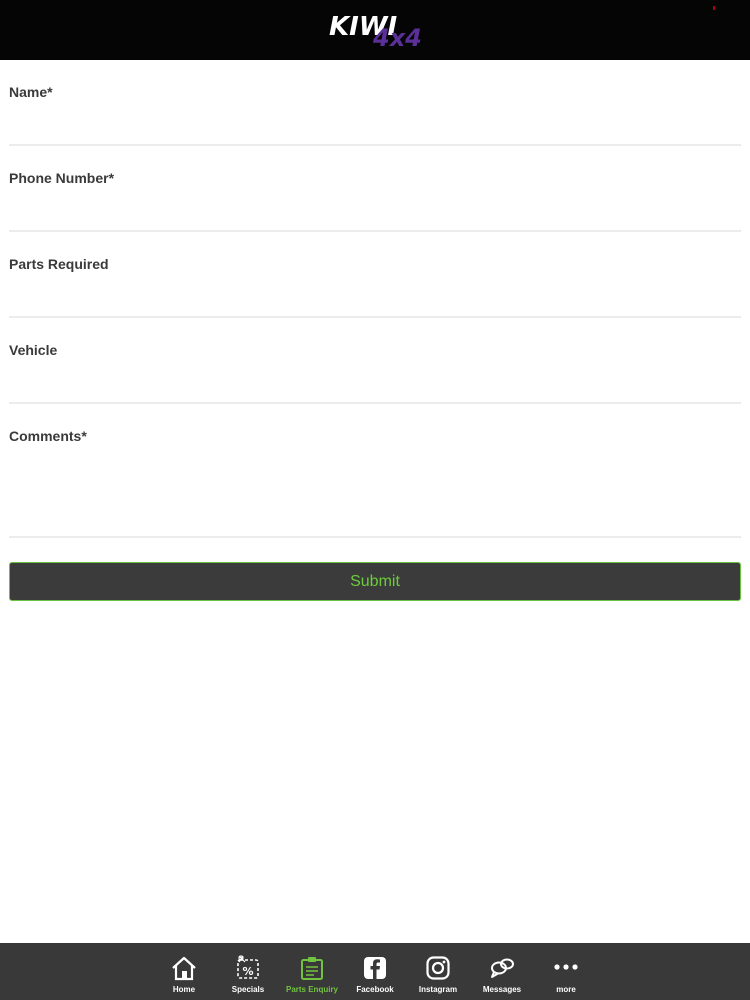 The image size is (750, 1000). I want to click on name-label: Name*, so click(31, 92).